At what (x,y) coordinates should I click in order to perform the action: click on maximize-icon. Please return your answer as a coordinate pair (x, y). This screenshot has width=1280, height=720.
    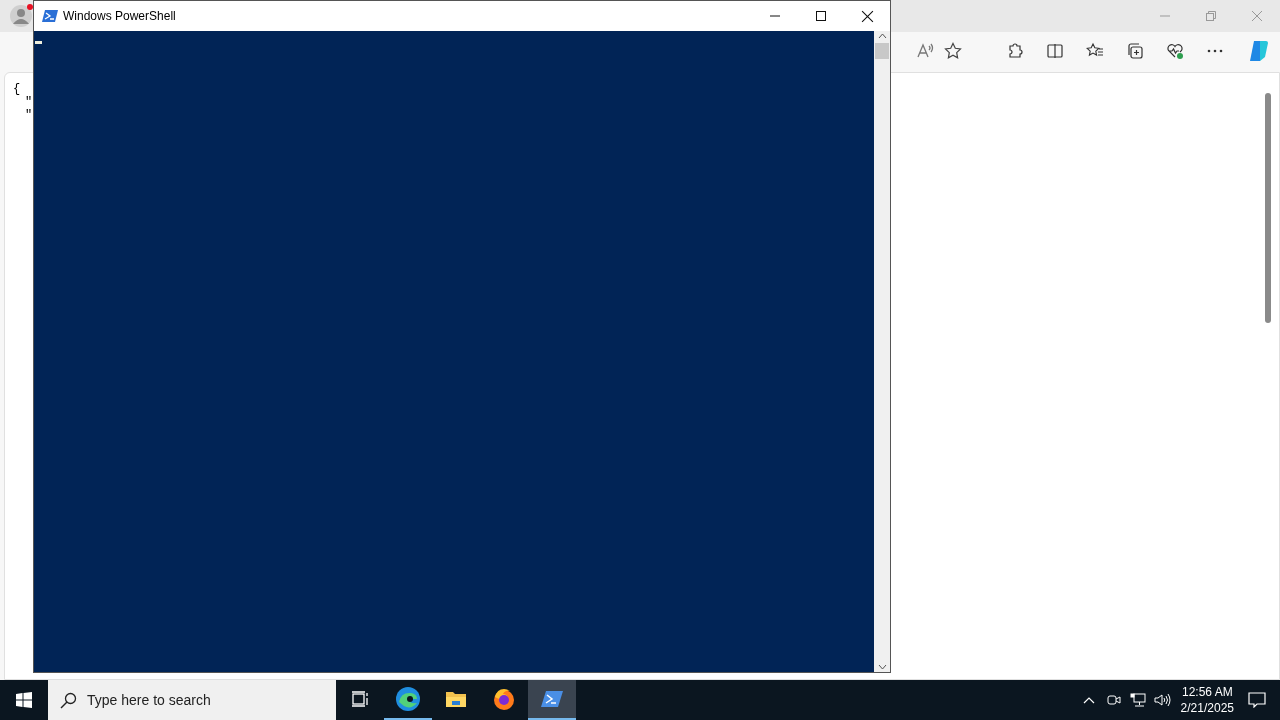
    Looking at the image, I should click on (821, 16).